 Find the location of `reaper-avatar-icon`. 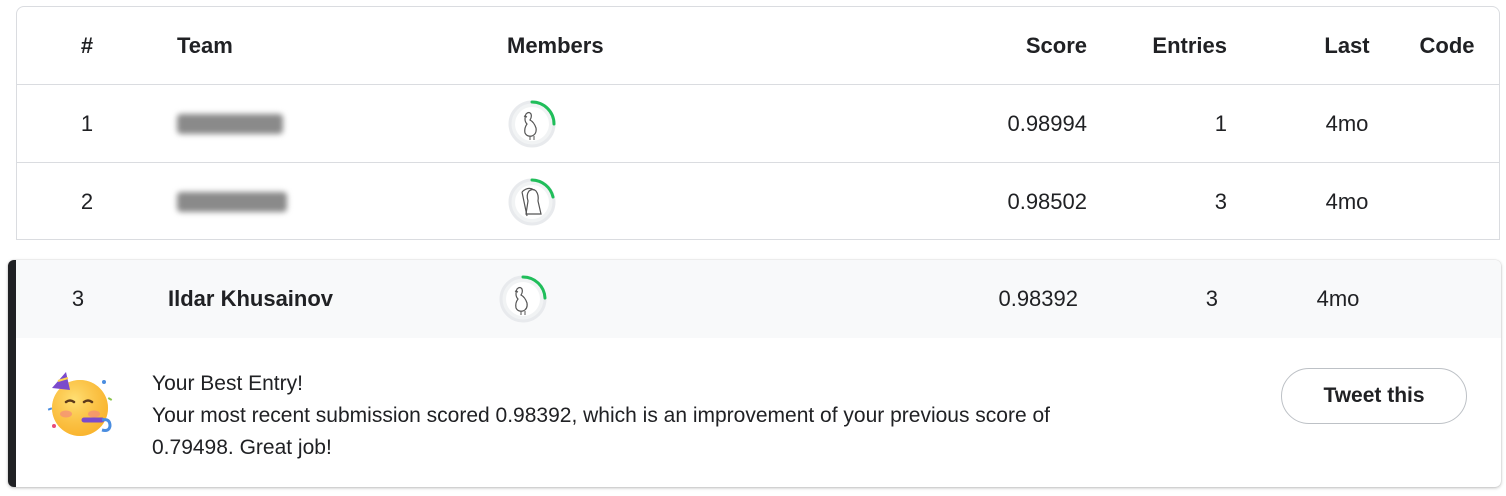

reaper-avatar-icon is located at coordinates (532, 202).